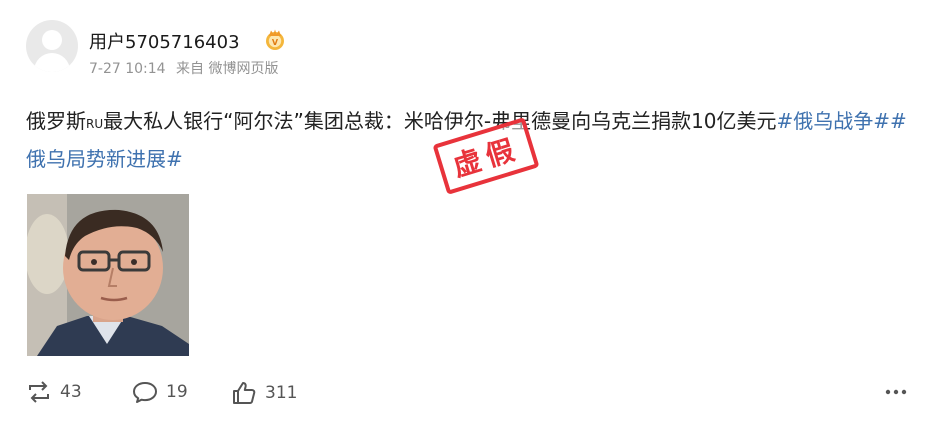 Image resolution: width=936 pixels, height=434 pixels. What do you see at coordinates (52, 62) in the screenshot?
I see `avatar-body-shape` at bounding box center [52, 62].